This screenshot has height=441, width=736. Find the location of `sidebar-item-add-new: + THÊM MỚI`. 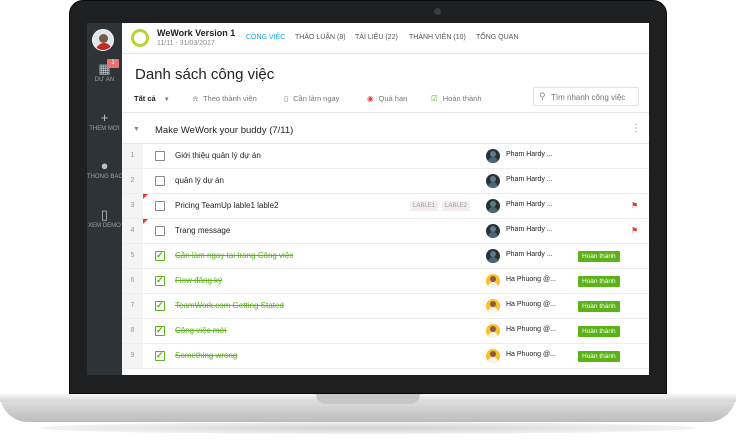

sidebar-item-add-new: + THÊM MỚI is located at coordinates (104, 122).